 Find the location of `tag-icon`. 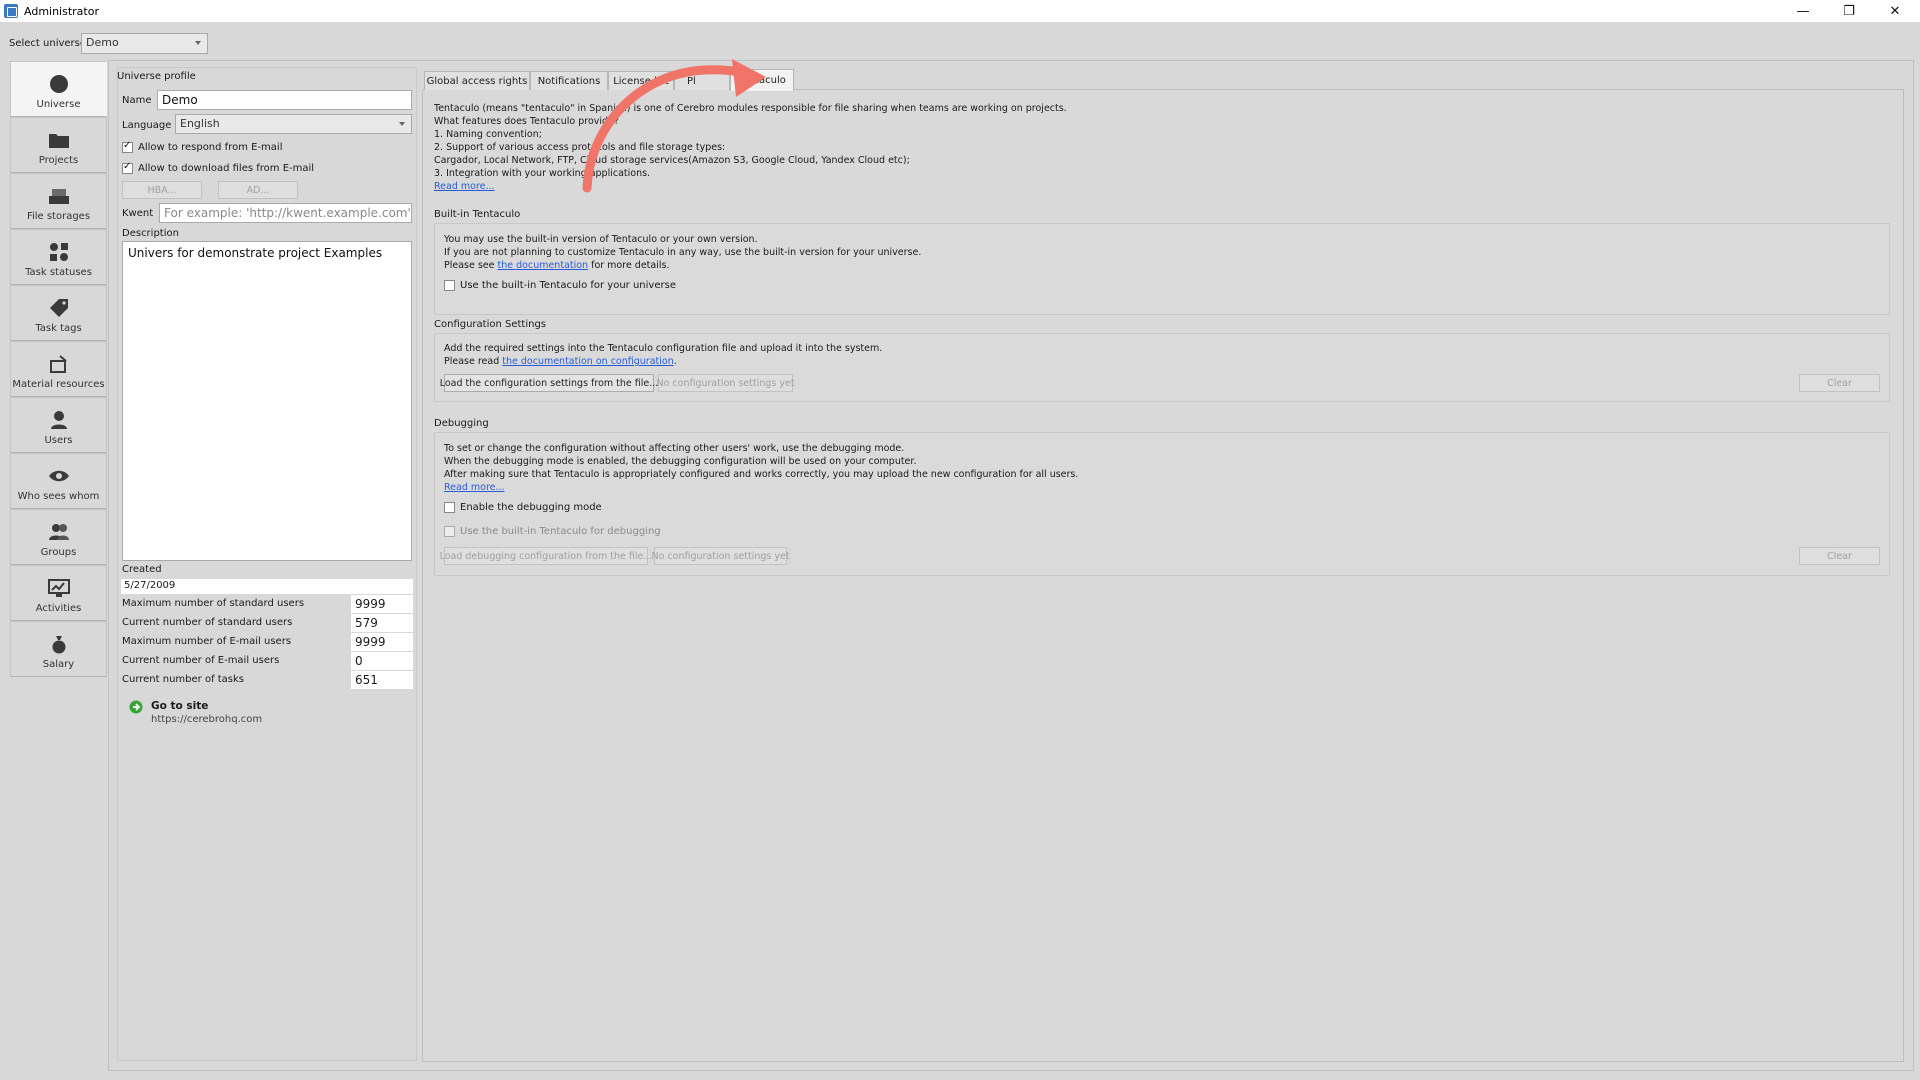

tag-icon is located at coordinates (59, 308).